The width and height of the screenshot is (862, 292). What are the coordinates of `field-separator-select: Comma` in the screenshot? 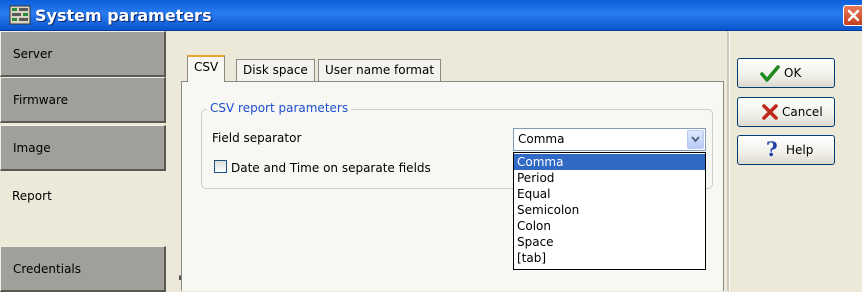 It's located at (609, 139).